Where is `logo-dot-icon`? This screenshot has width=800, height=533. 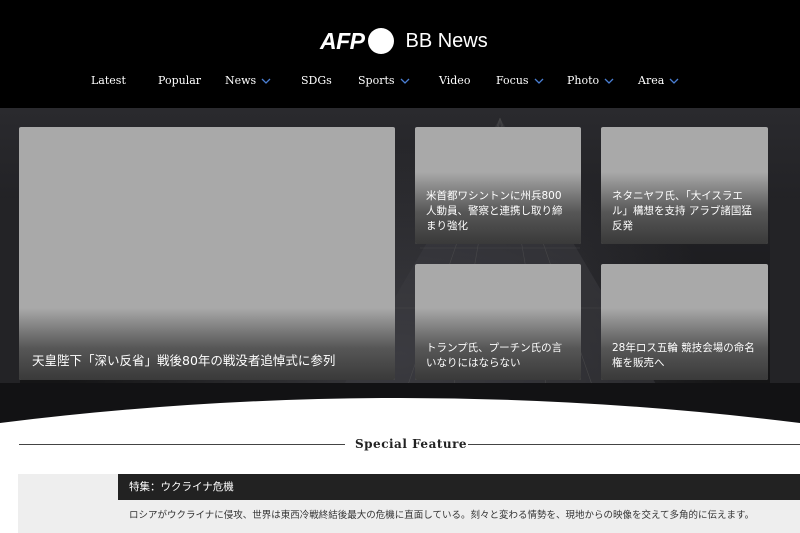
logo-dot-icon is located at coordinates (380, 41).